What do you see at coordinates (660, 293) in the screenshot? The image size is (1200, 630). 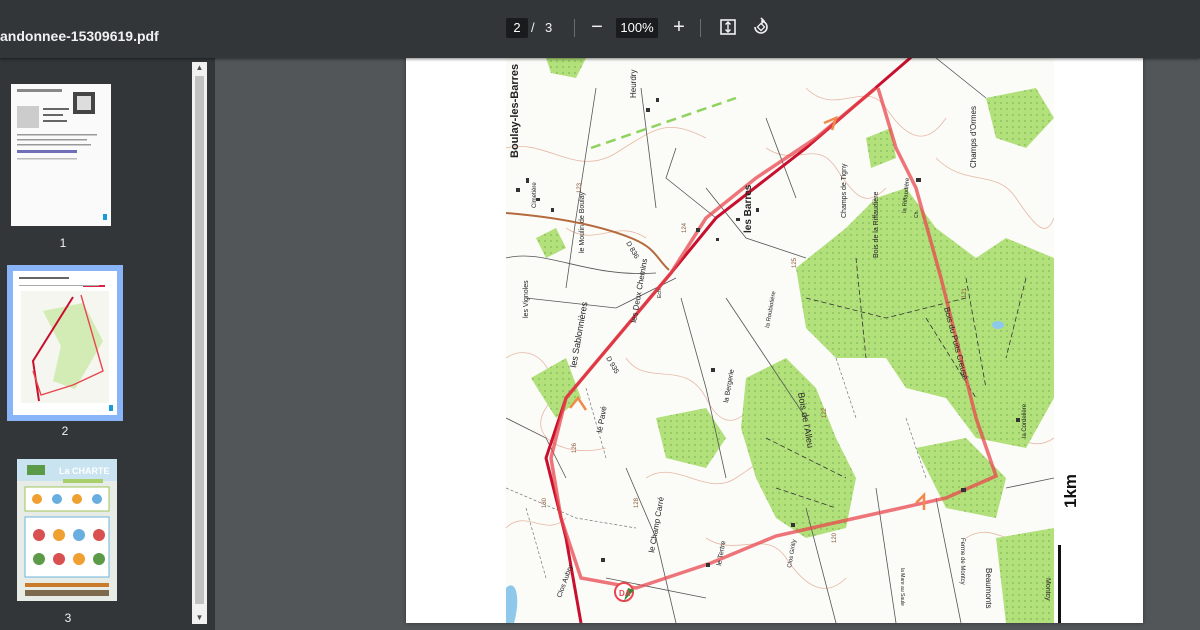 I see `map-label: Ech.` at bounding box center [660, 293].